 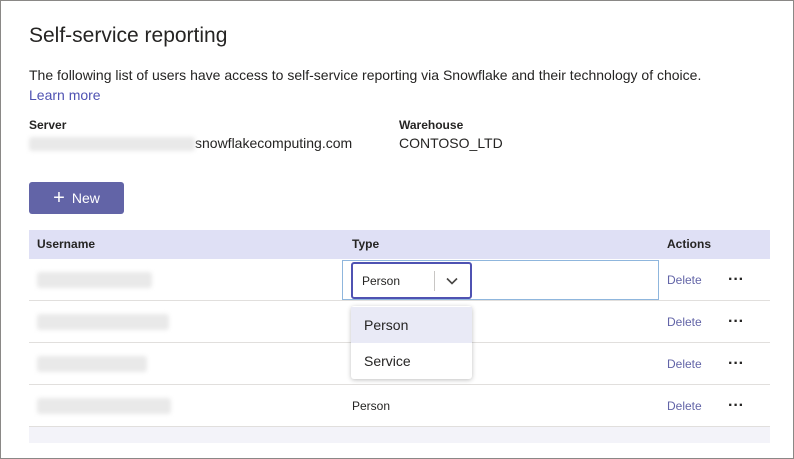 I want to click on warehouse-value: CONTOSO_LTD, so click(x=451, y=143).